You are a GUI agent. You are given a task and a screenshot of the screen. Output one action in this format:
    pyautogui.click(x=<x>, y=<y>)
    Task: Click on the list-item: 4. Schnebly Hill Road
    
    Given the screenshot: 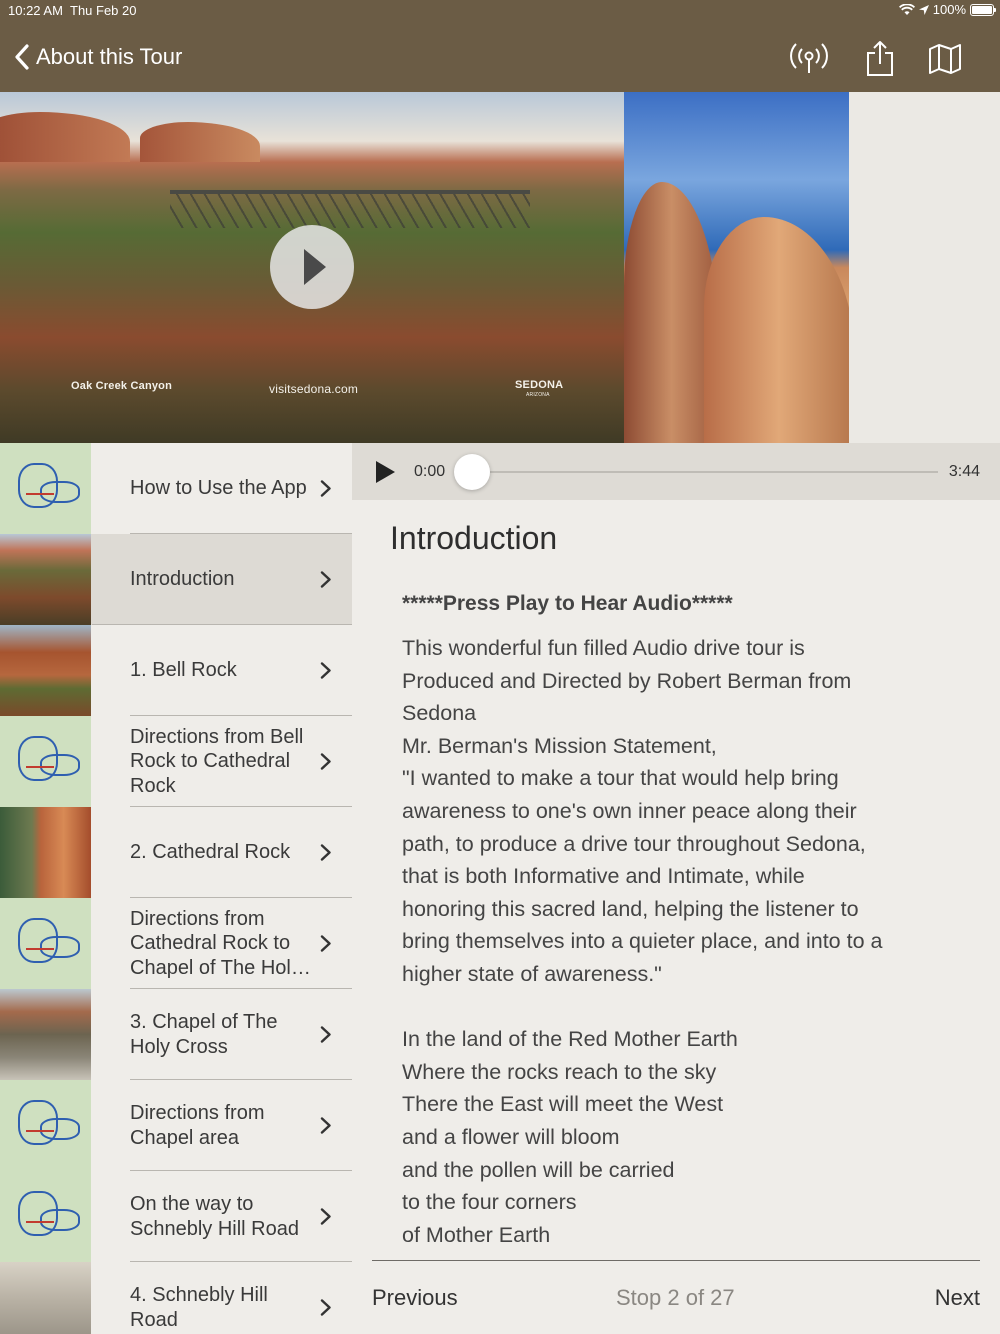 What is the action you would take?
    pyautogui.click(x=176, y=1298)
    